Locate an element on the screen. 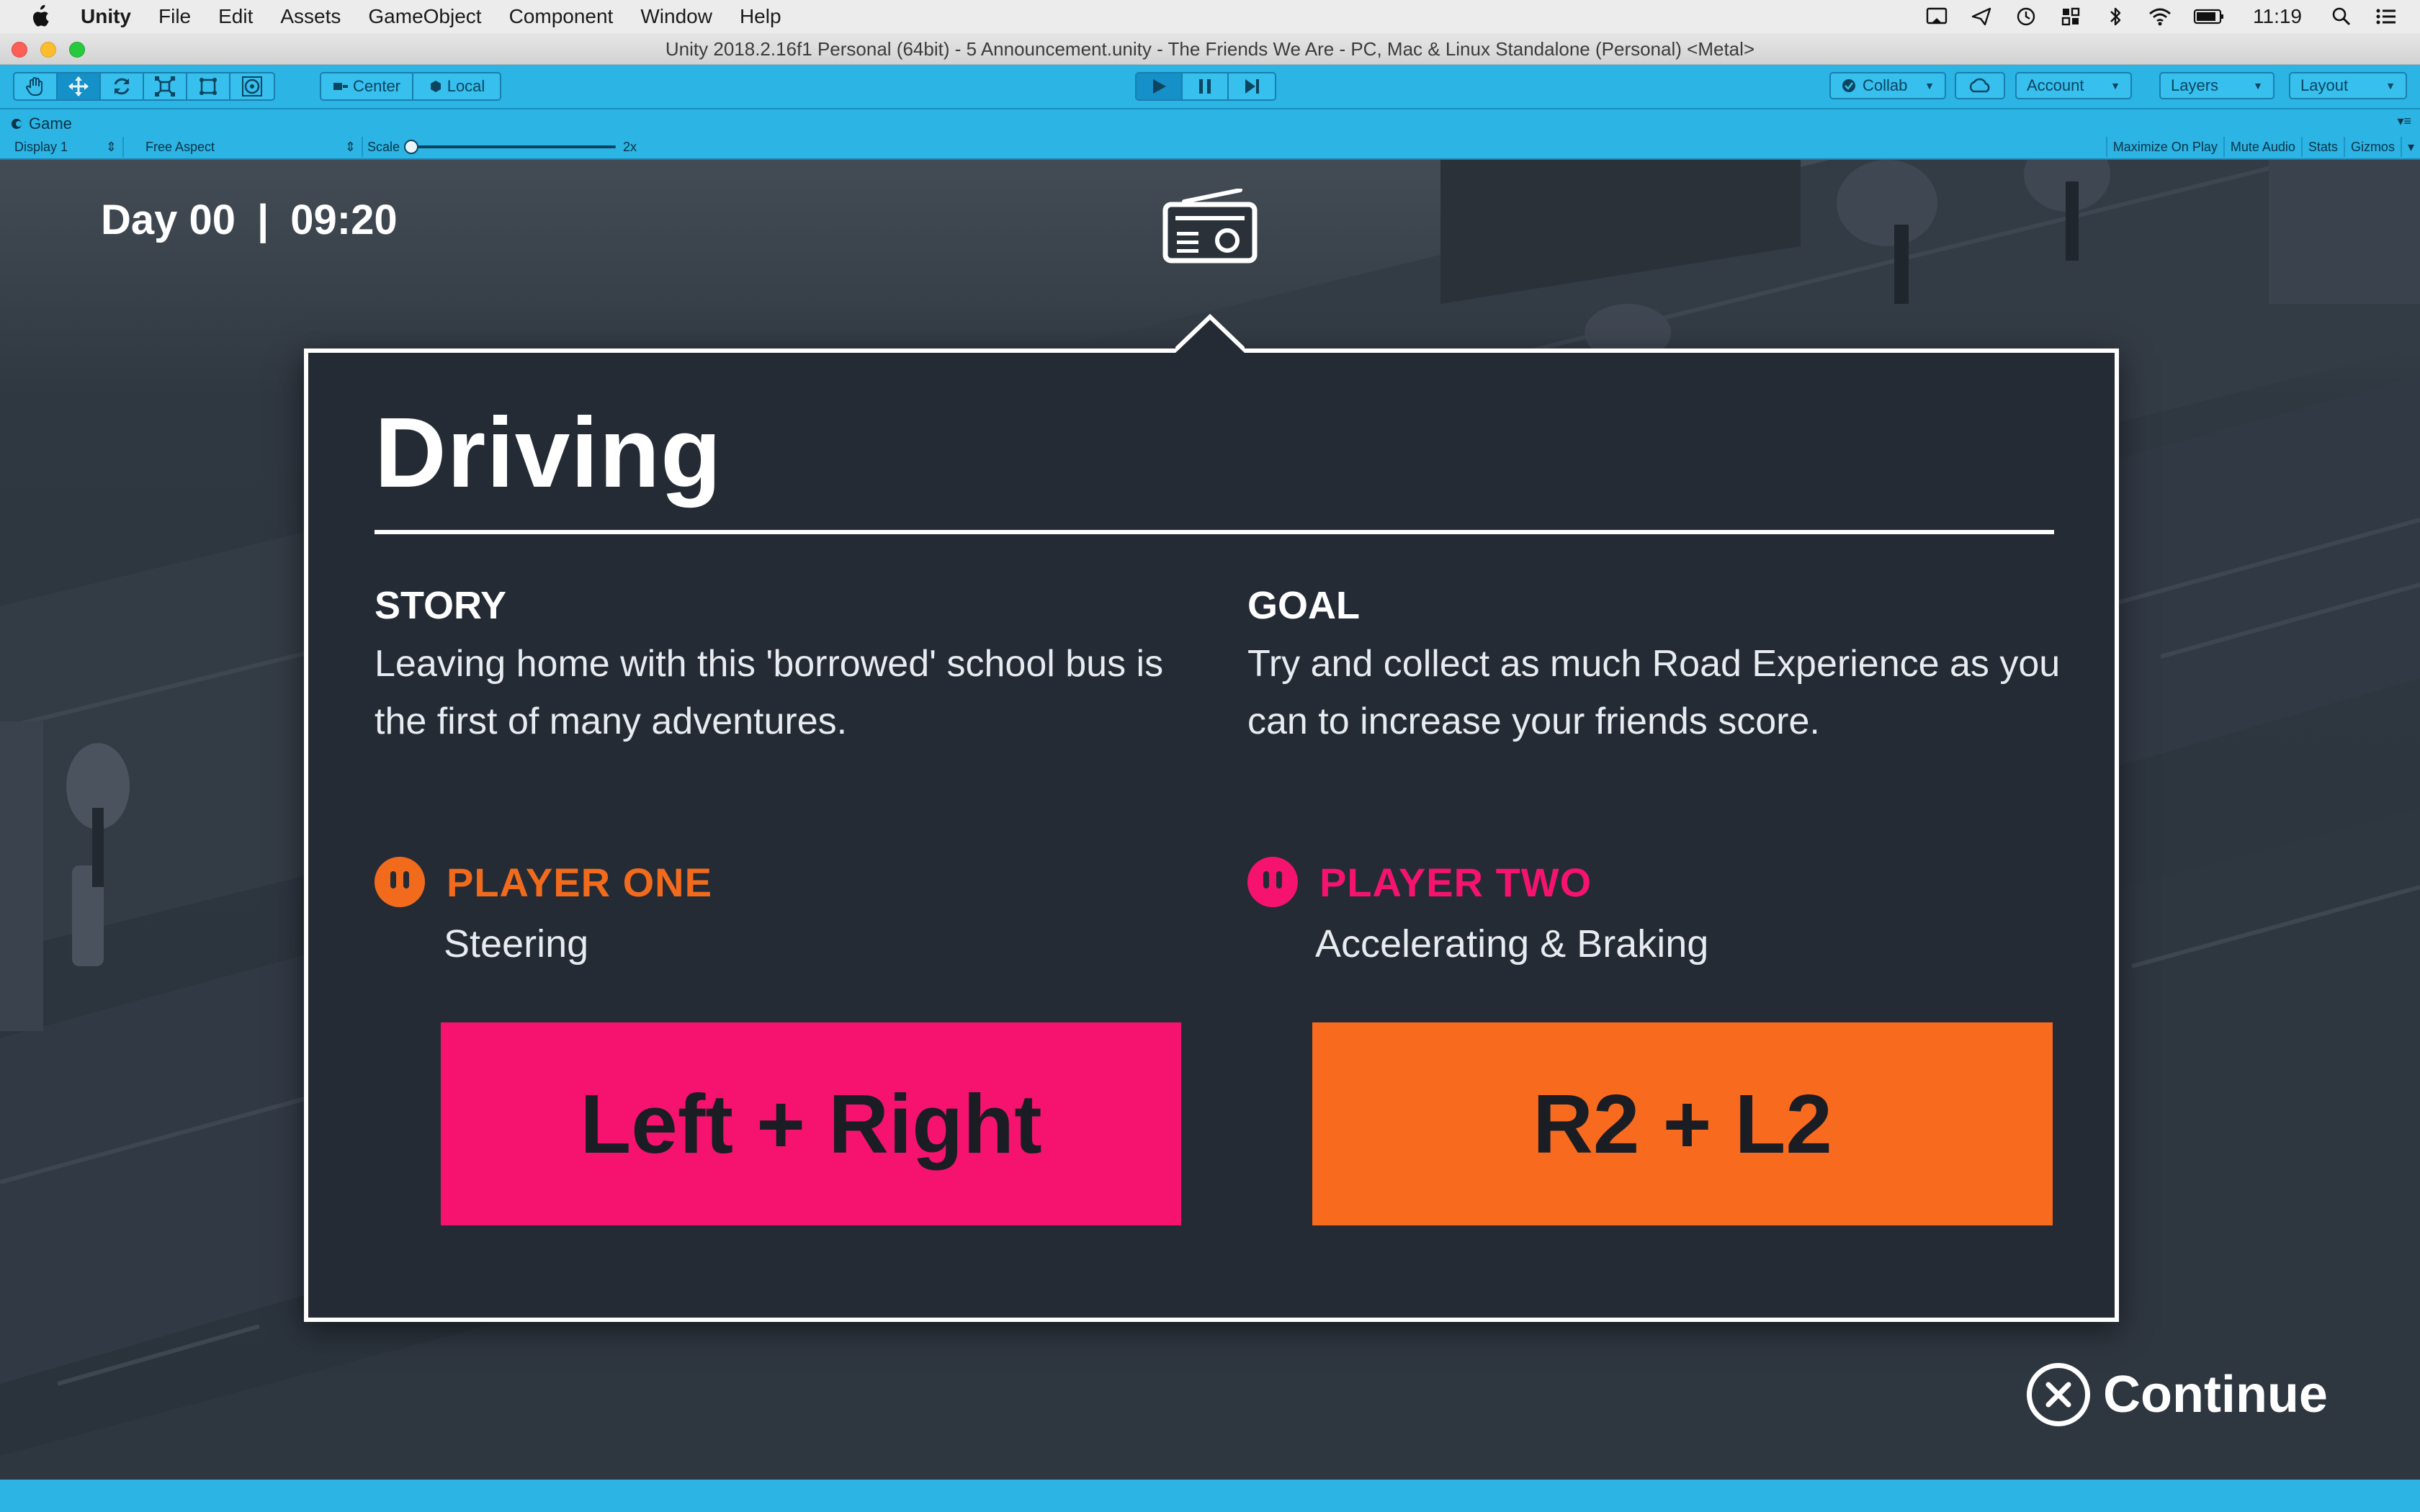 The height and width of the screenshot is (1512, 2420). pivot-center-toggle: Center is located at coordinates (367, 86).